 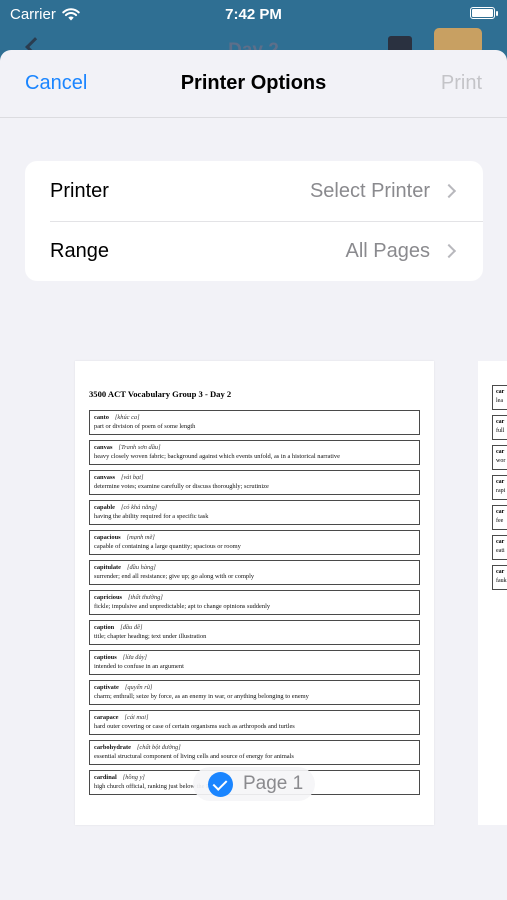 I want to click on range-row: Range All Pages, so click(x=254, y=251).